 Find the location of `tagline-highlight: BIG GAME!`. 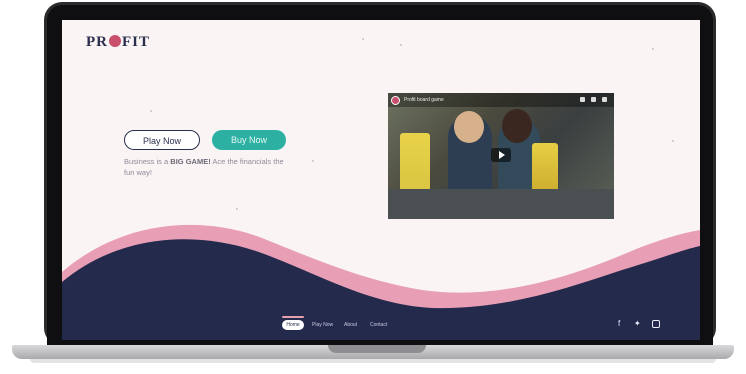

tagline-highlight: BIG GAME! is located at coordinates (190, 161).